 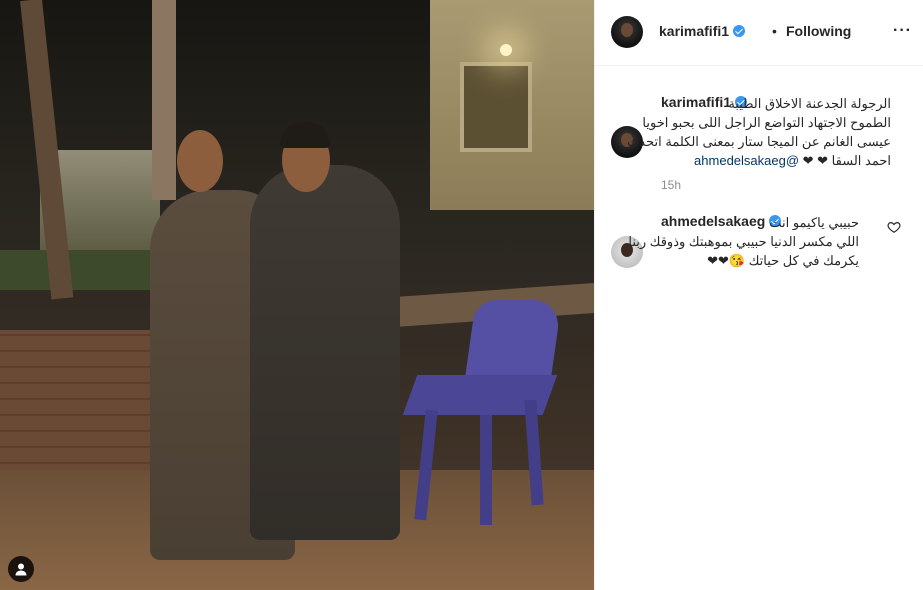 What do you see at coordinates (809, 103) in the screenshot?
I see `caption-line-text: الرجولة الجدعنة الاخلاق الطيبة` at bounding box center [809, 103].